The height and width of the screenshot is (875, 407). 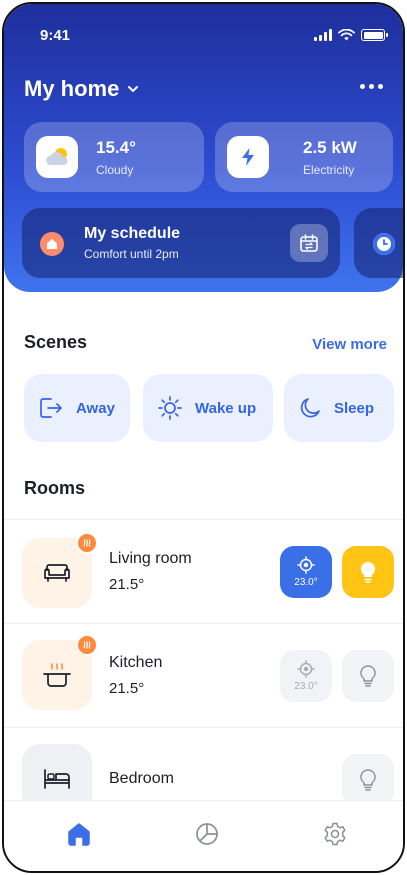 I want to click on timer-card, so click(x=378, y=243).